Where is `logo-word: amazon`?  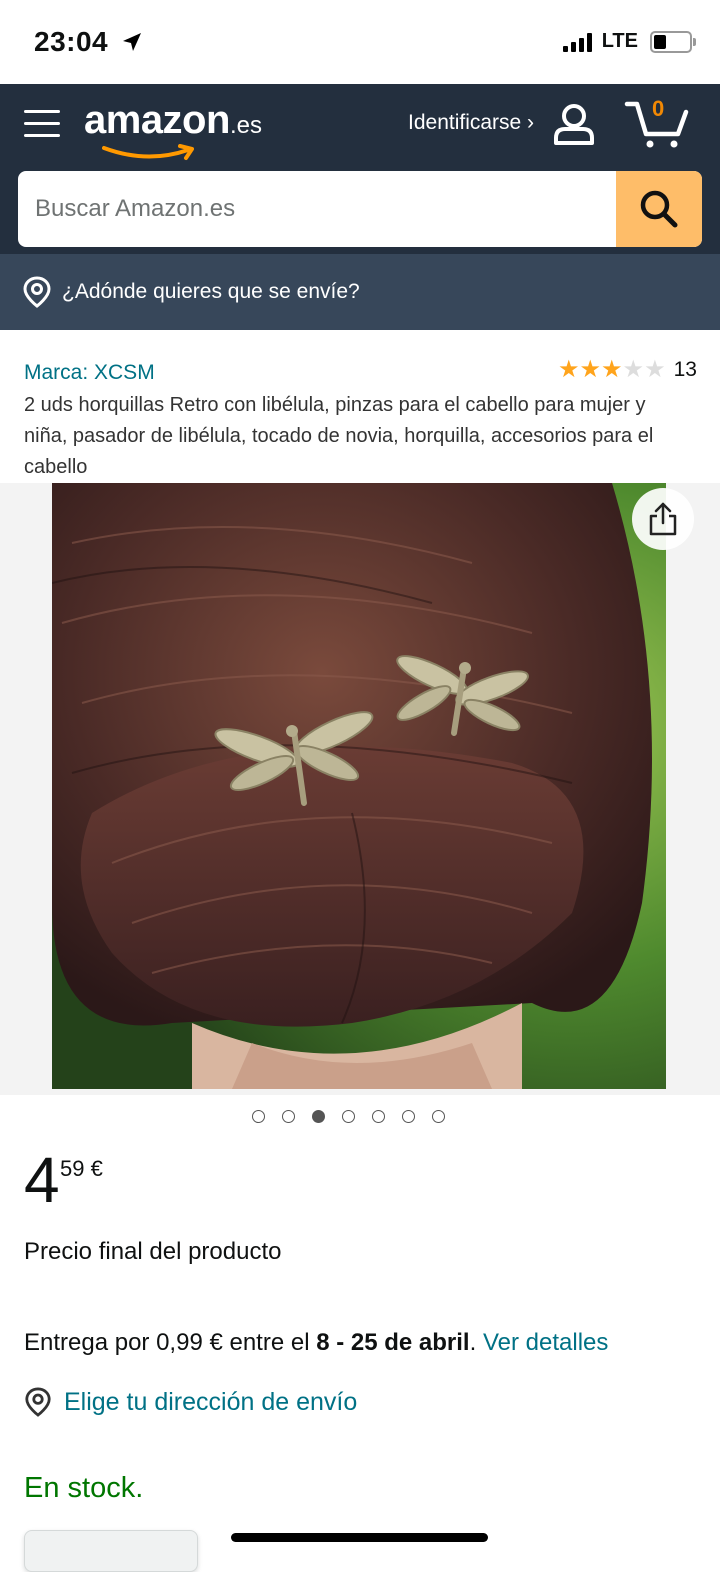 logo-word: amazon is located at coordinates (157, 120).